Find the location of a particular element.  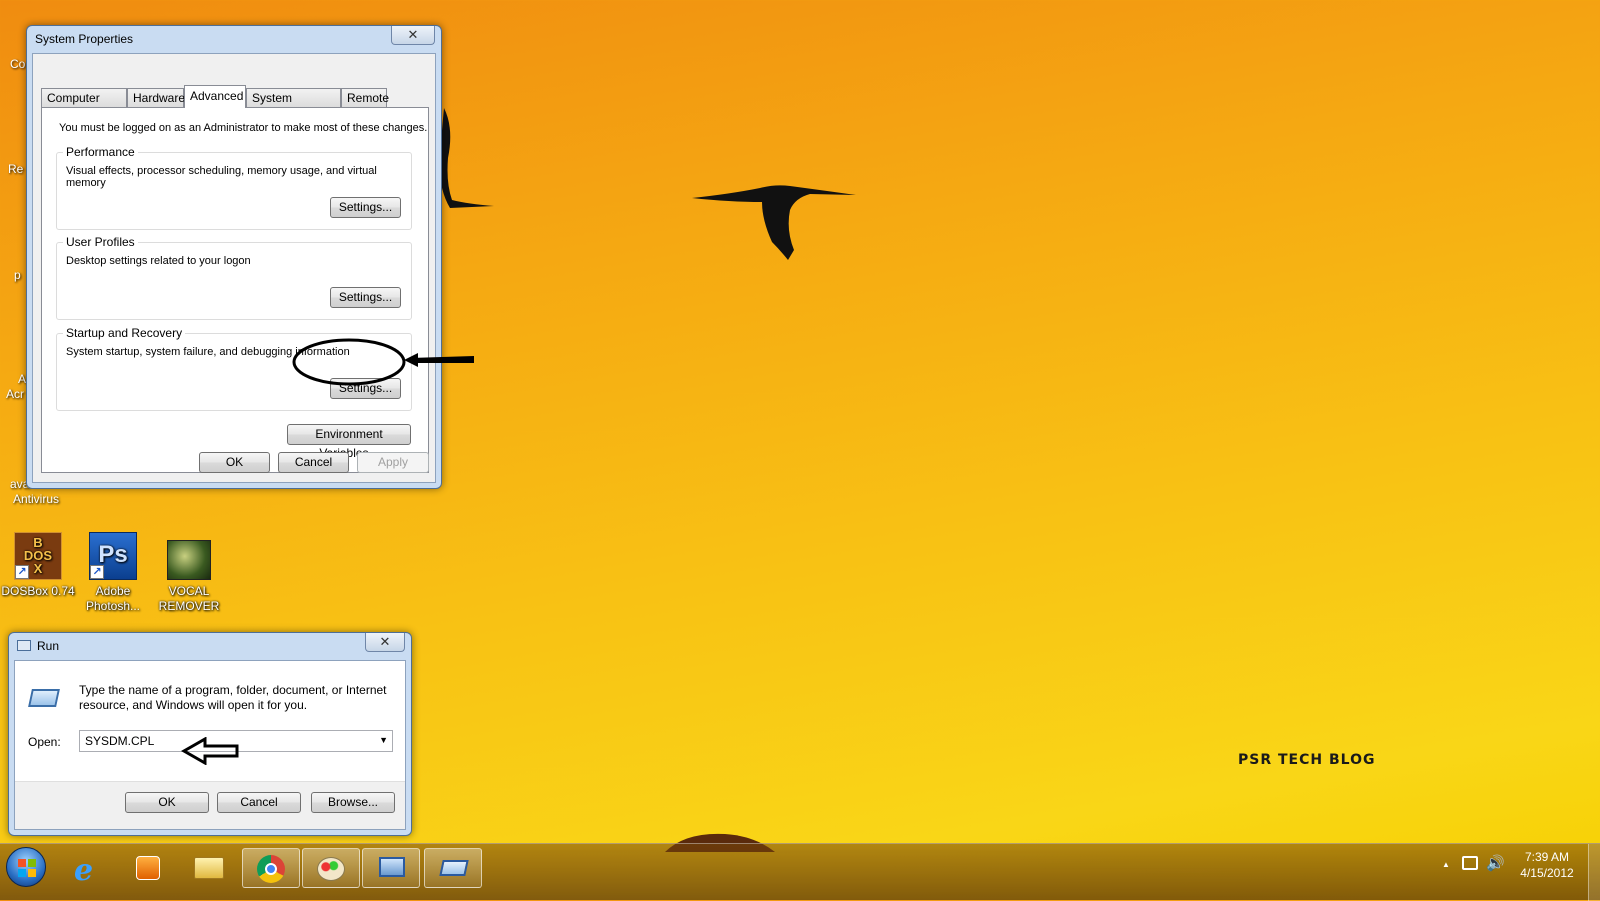

taskbar-system-properties-button is located at coordinates (391, 868).